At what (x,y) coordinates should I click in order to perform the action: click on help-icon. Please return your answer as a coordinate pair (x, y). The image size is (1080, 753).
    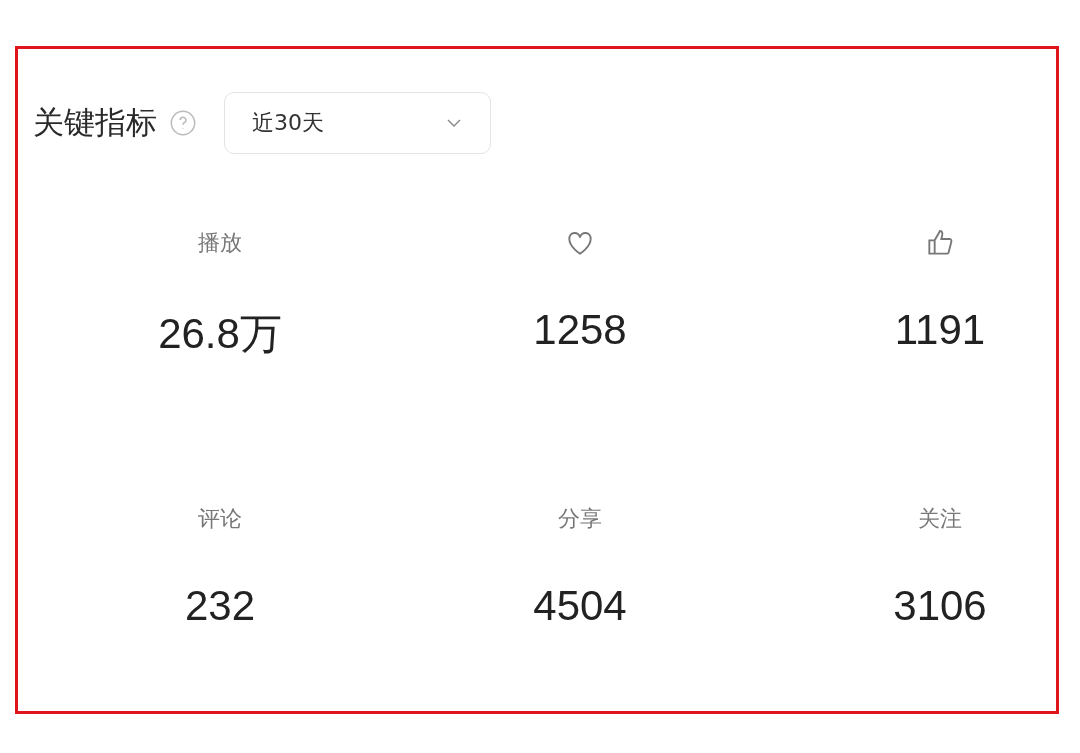
    Looking at the image, I should click on (183, 123).